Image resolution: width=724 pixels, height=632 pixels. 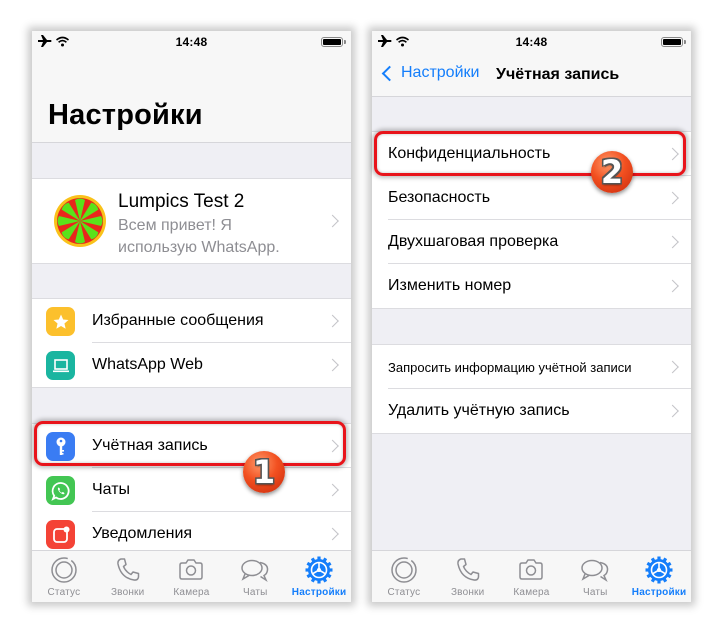 What do you see at coordinates (60, 365) in the screenshot?
I see `laptop-icon` at bounding box center [60, 365].